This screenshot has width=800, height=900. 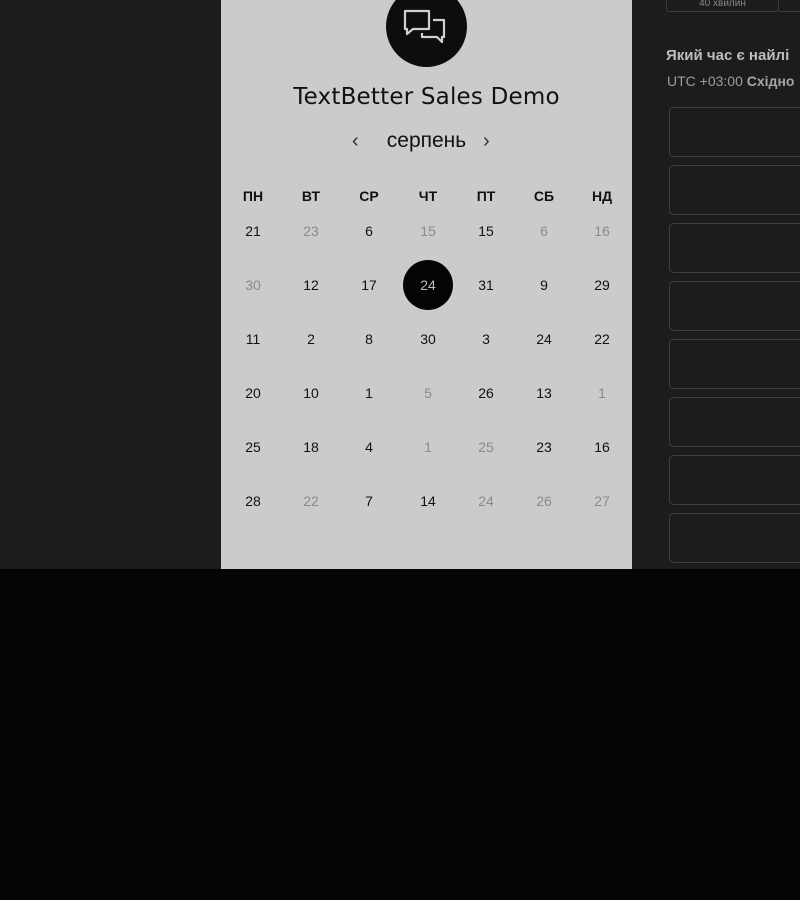 What do you see at coordinates (486, 285) in the screenshot?
I see `calendar-day: 31` at bounding box center [486, 285].